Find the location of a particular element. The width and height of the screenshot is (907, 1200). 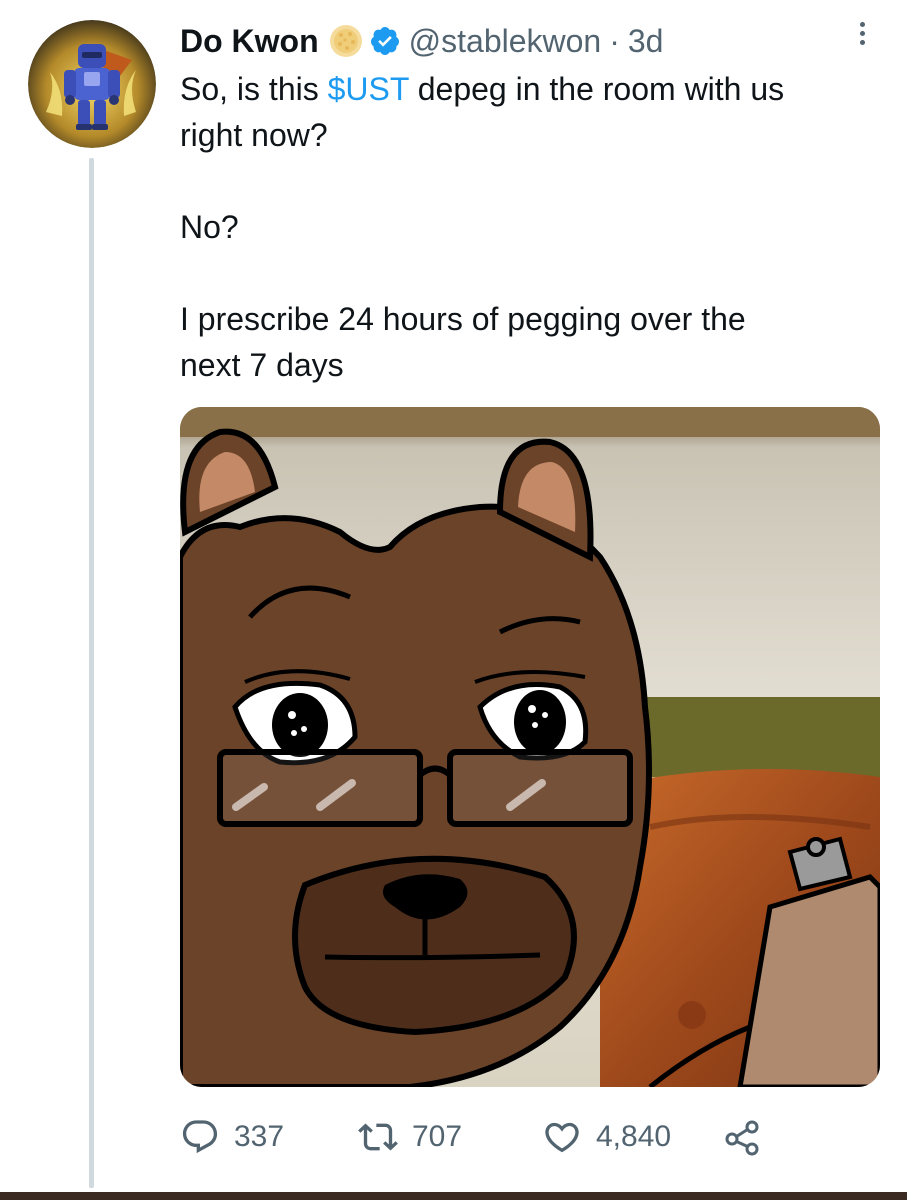

author-name: Do Kwon is located at coordinates (249, 41).